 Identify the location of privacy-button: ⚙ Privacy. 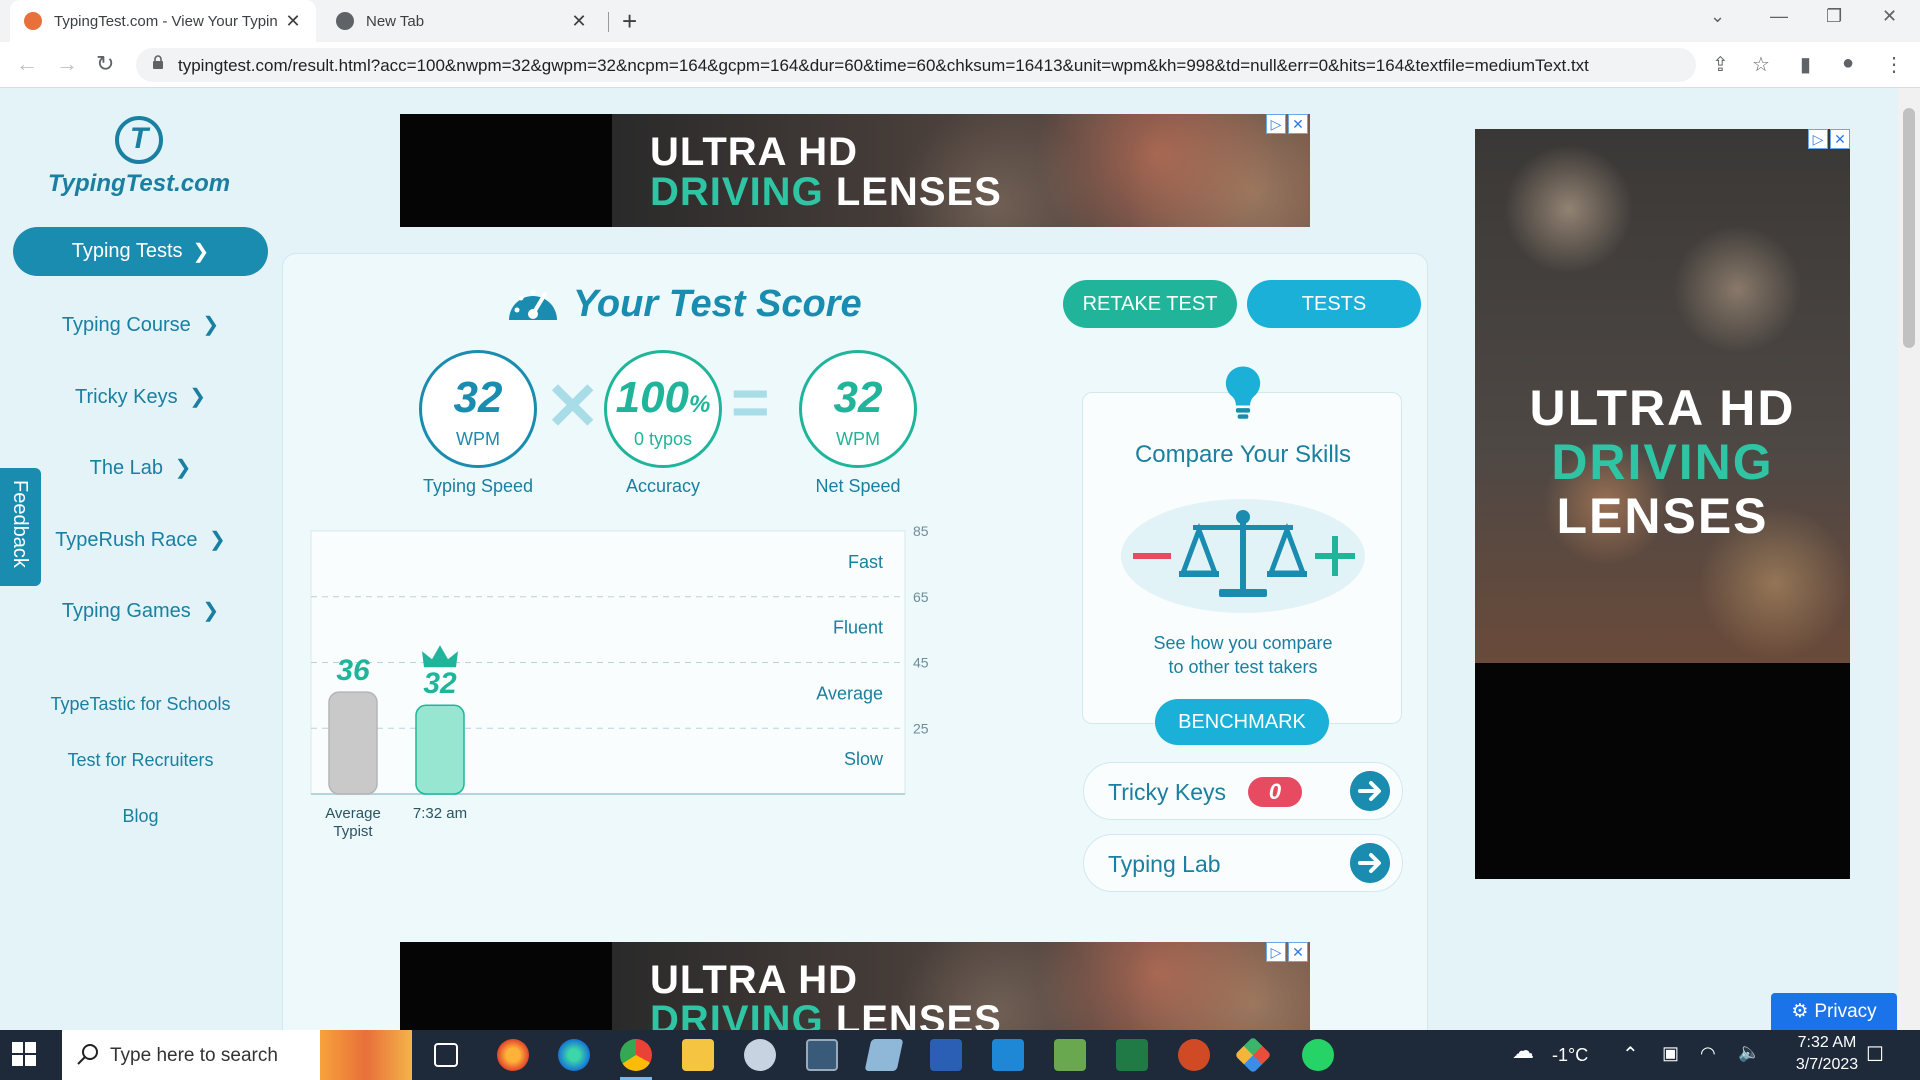
(1834, 1011).